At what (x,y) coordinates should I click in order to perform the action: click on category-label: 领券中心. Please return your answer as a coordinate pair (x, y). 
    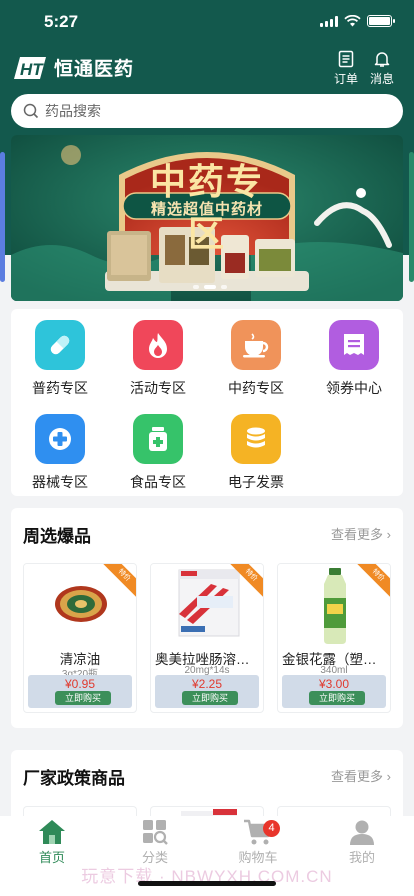
    Looking at the image, I should click on (354, 388).